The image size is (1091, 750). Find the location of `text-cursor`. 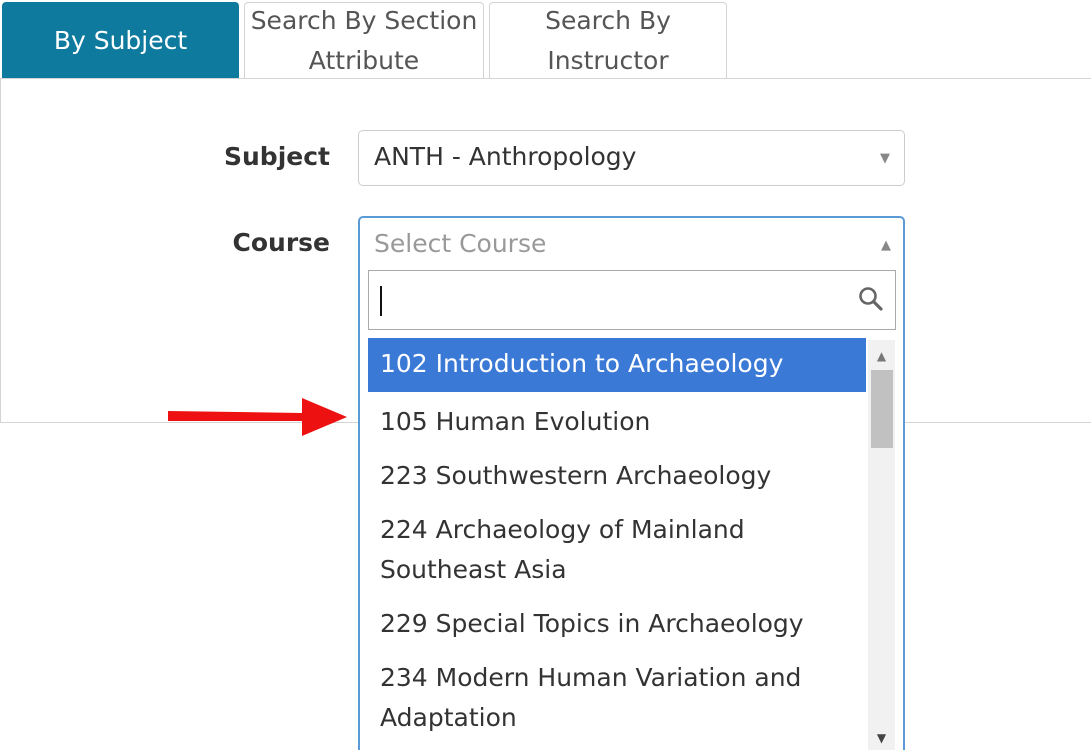

text-cursor is located at coordinates (381, 301).